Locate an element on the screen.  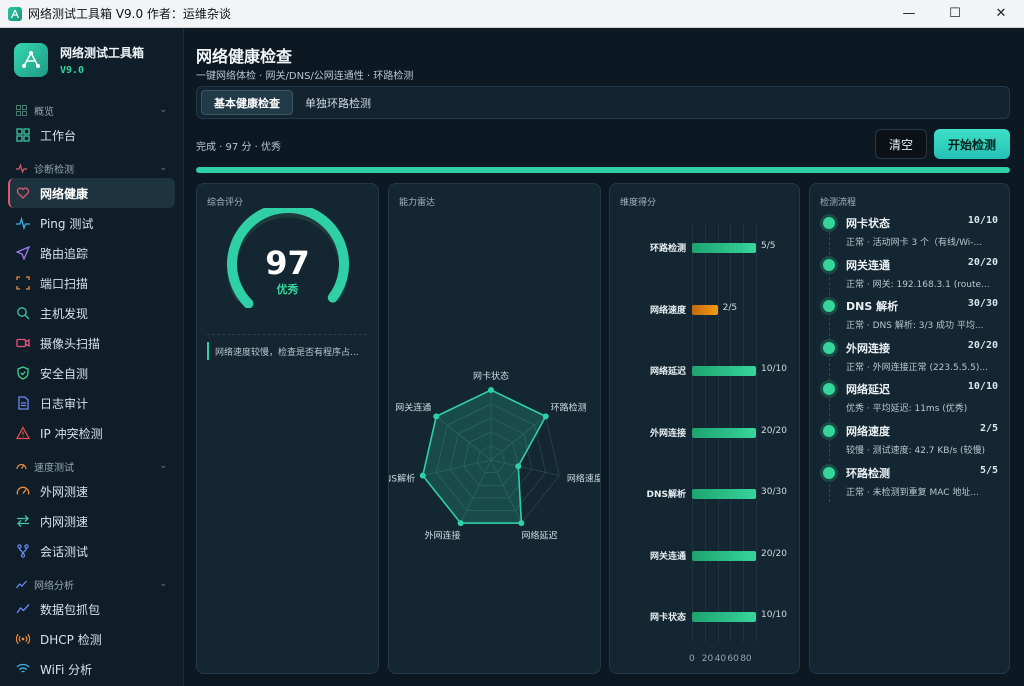
sidebar-item-port-scan: 端口扫描 is located at coordinates (91, 283).